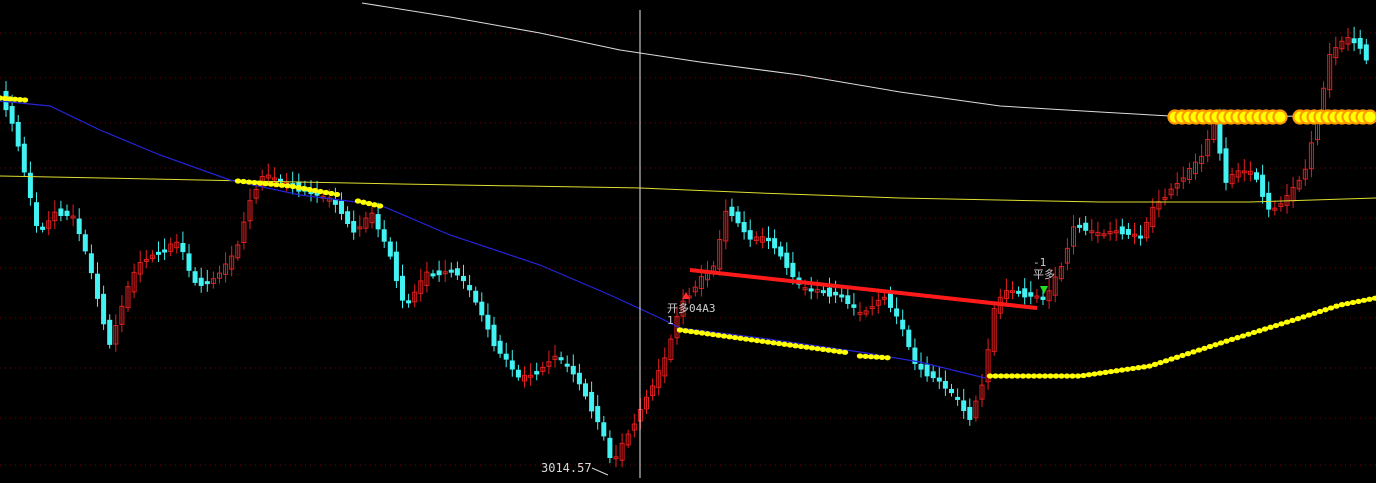 The image size is (1376, 483). I want to click on red-trend-line, so click(863, 289).